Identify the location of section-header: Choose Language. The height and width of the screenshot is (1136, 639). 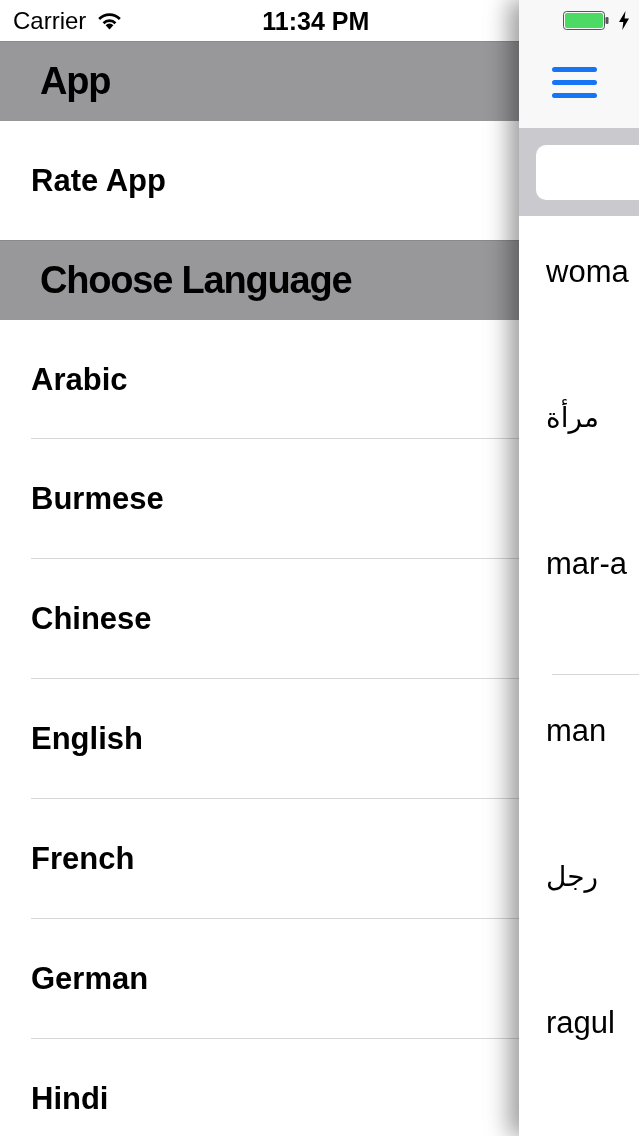
(259, 280).